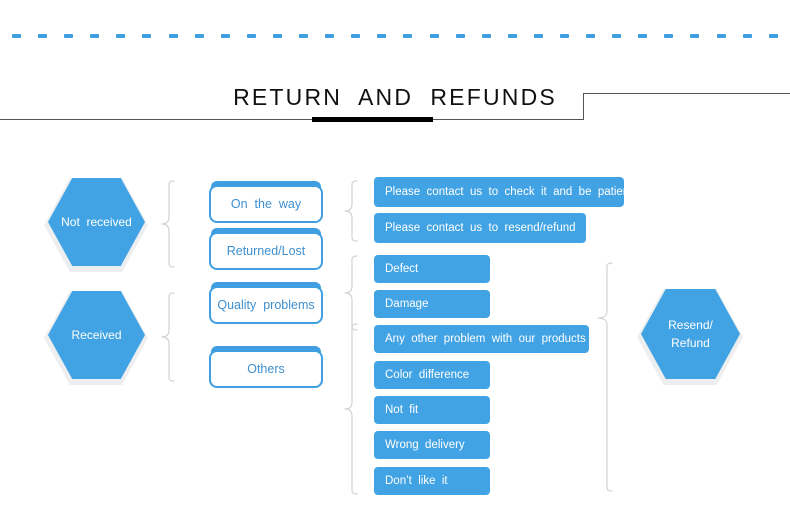 The width and height of the screenshot is (790, 528). Describe the element at coordinates (686, 93) in the screenshot. I see `title-rule-right` at that location.